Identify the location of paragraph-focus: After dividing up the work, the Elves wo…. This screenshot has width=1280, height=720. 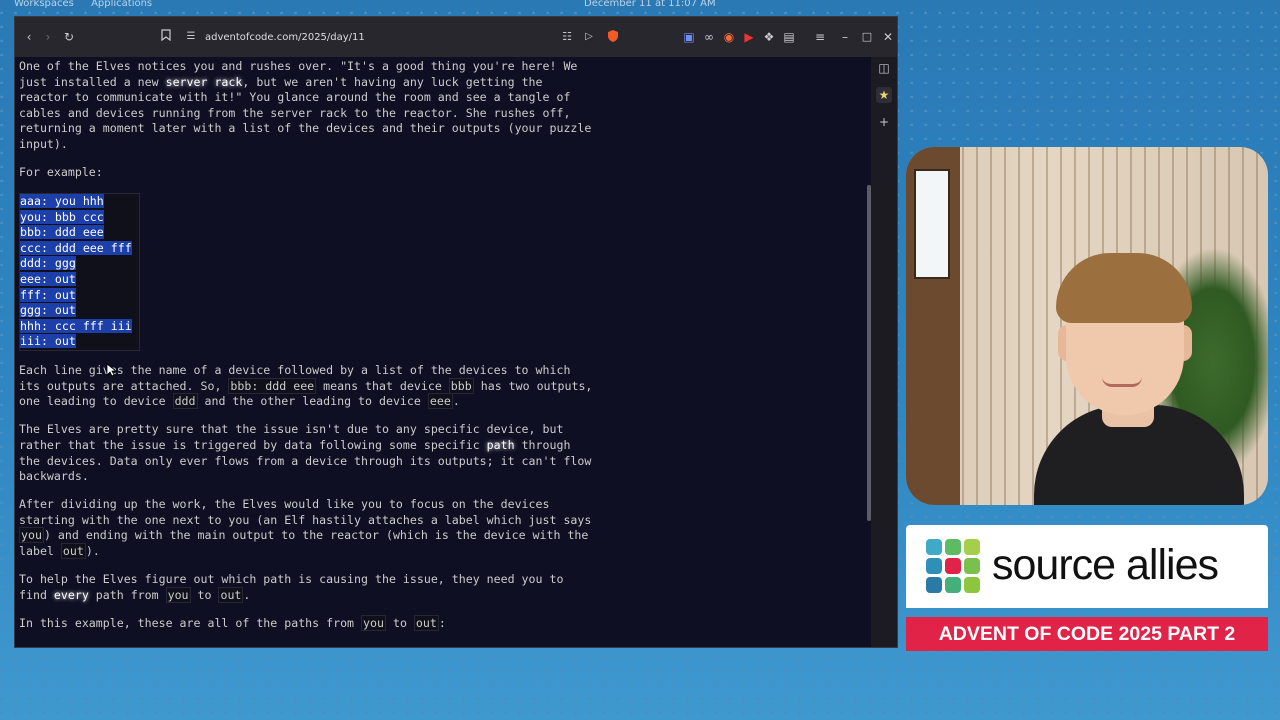
(306, 528).